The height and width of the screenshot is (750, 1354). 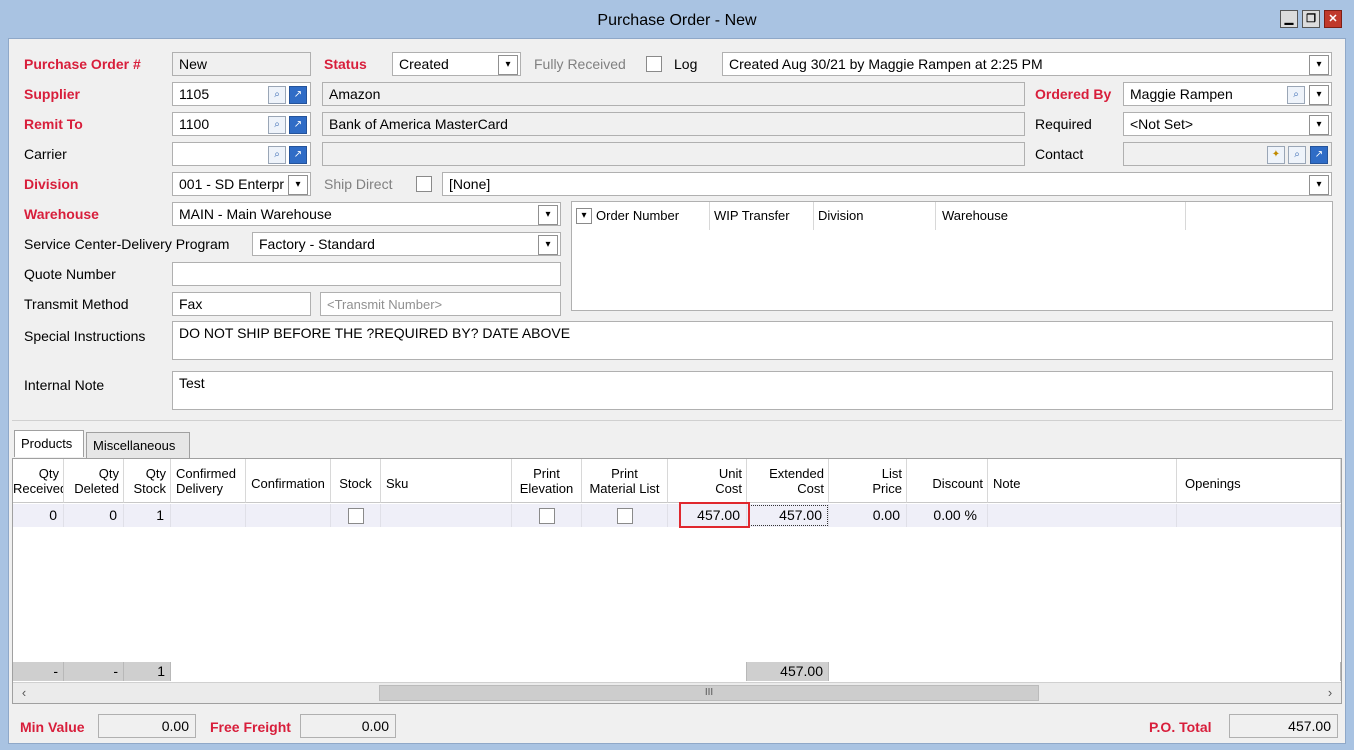 I want to click on tab-miscellaneous: Miscellaneous, so click(x=138, y=445).